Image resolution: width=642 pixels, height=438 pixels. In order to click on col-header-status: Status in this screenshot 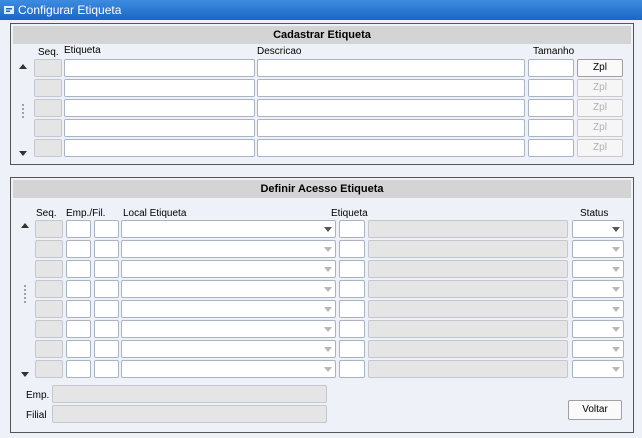, I will do `click(594, 213)`.